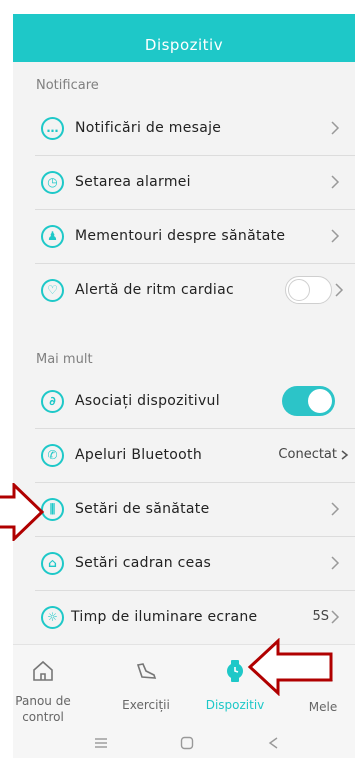 The height and width of the screenshot is (758, 355). Describe the element at coordinates (307, 454) in the screenshot. I see `bluetooth-status: Conectat` at that location.